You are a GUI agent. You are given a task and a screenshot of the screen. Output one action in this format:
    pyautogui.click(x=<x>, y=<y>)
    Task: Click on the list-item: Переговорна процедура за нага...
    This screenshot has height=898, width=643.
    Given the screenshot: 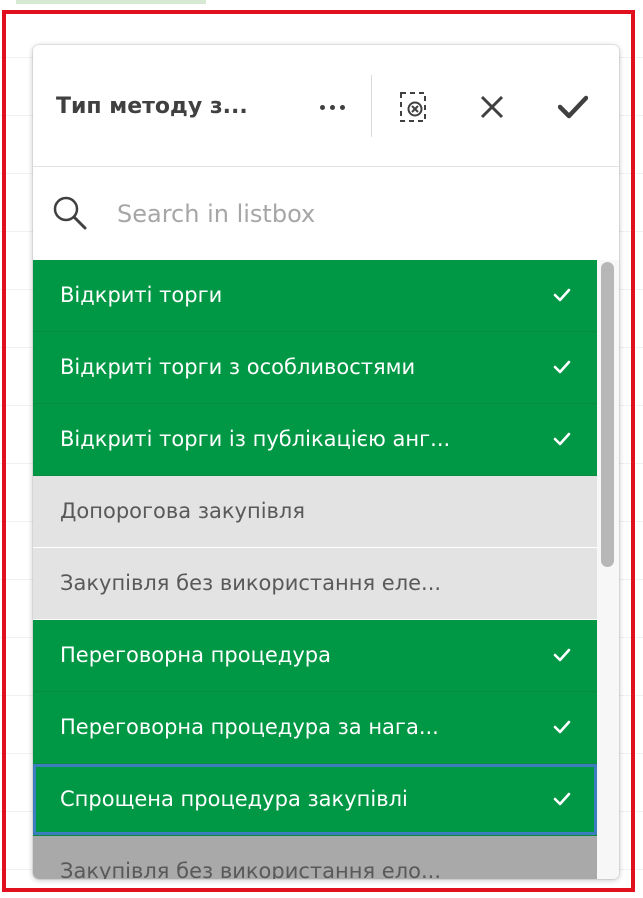 What is the action you would take?
    pyautogui.click(x=315, y=728)
    